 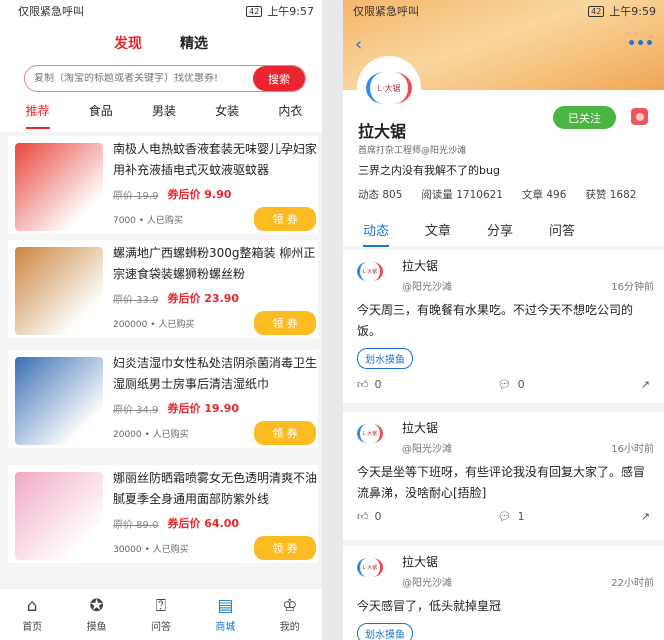 I want to click on product-title: 南极人电热蚊香液套装无味婴儿孕妇家用补充液插电式灭蚊液驱蚊器, so click(x=215, y=160).